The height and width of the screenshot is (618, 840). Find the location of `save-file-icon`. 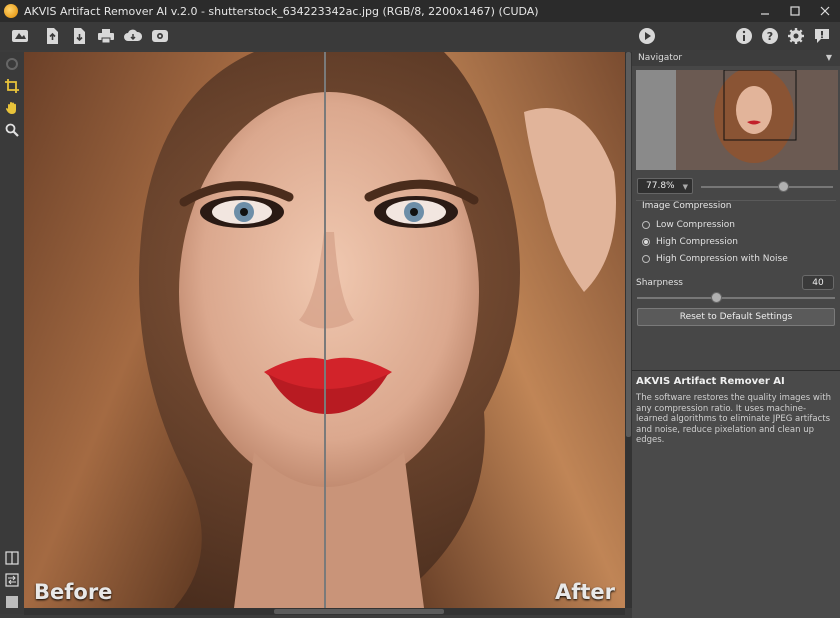

save-file-icon is located at coordinates (79, 36).